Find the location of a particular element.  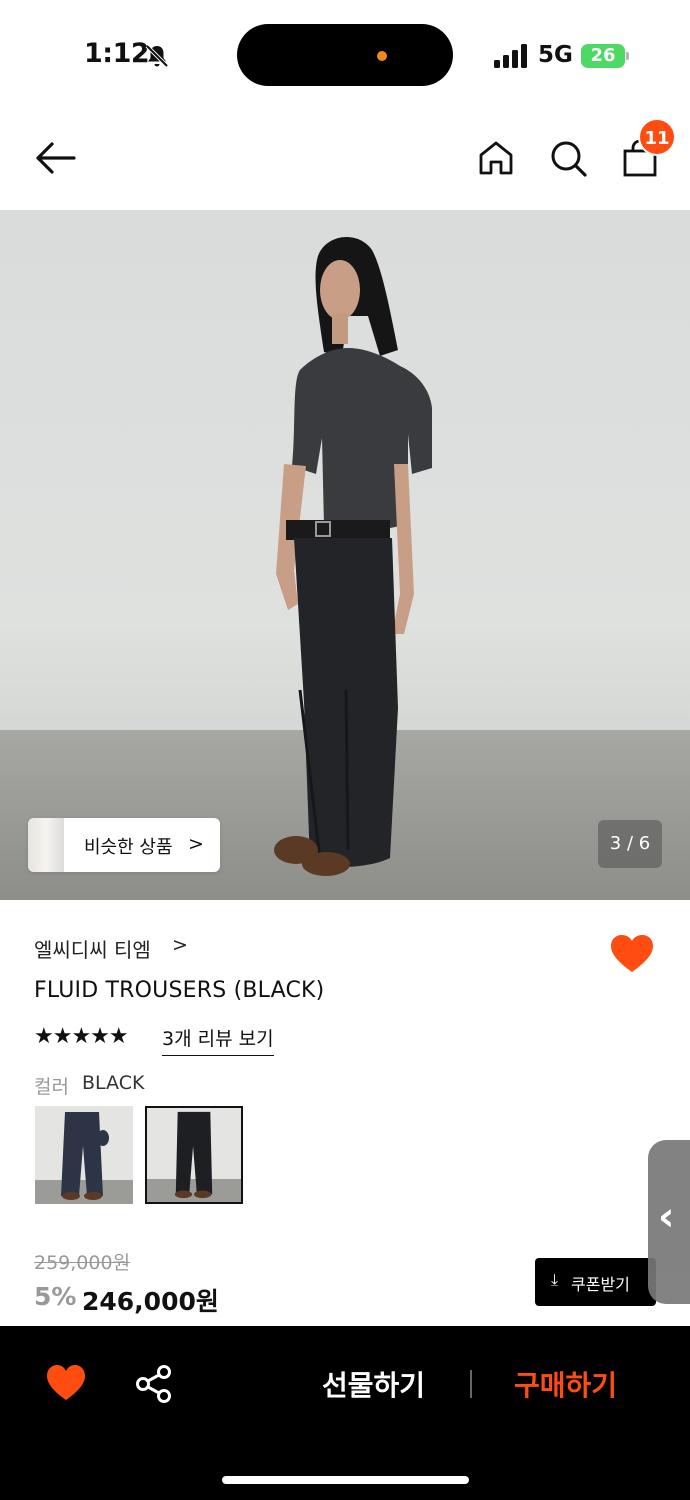

sale-price: 246,000원 is located at coordinates (150, 1301).